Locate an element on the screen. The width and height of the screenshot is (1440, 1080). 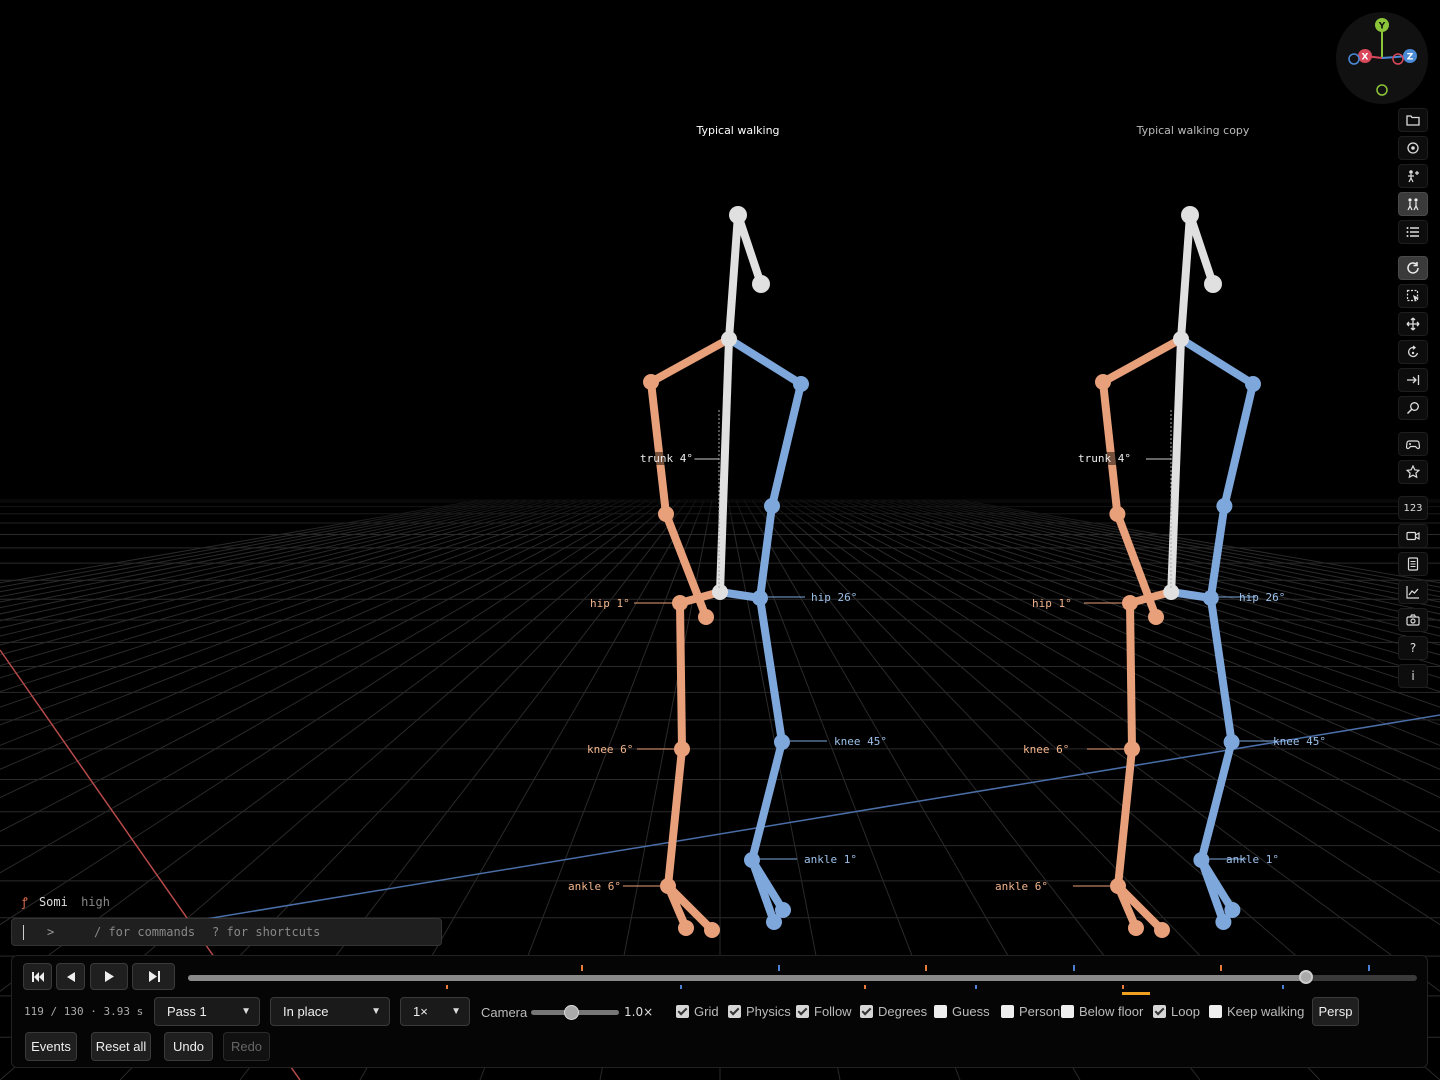
person-icon: ꝭ is located at coordinates (25, 902).